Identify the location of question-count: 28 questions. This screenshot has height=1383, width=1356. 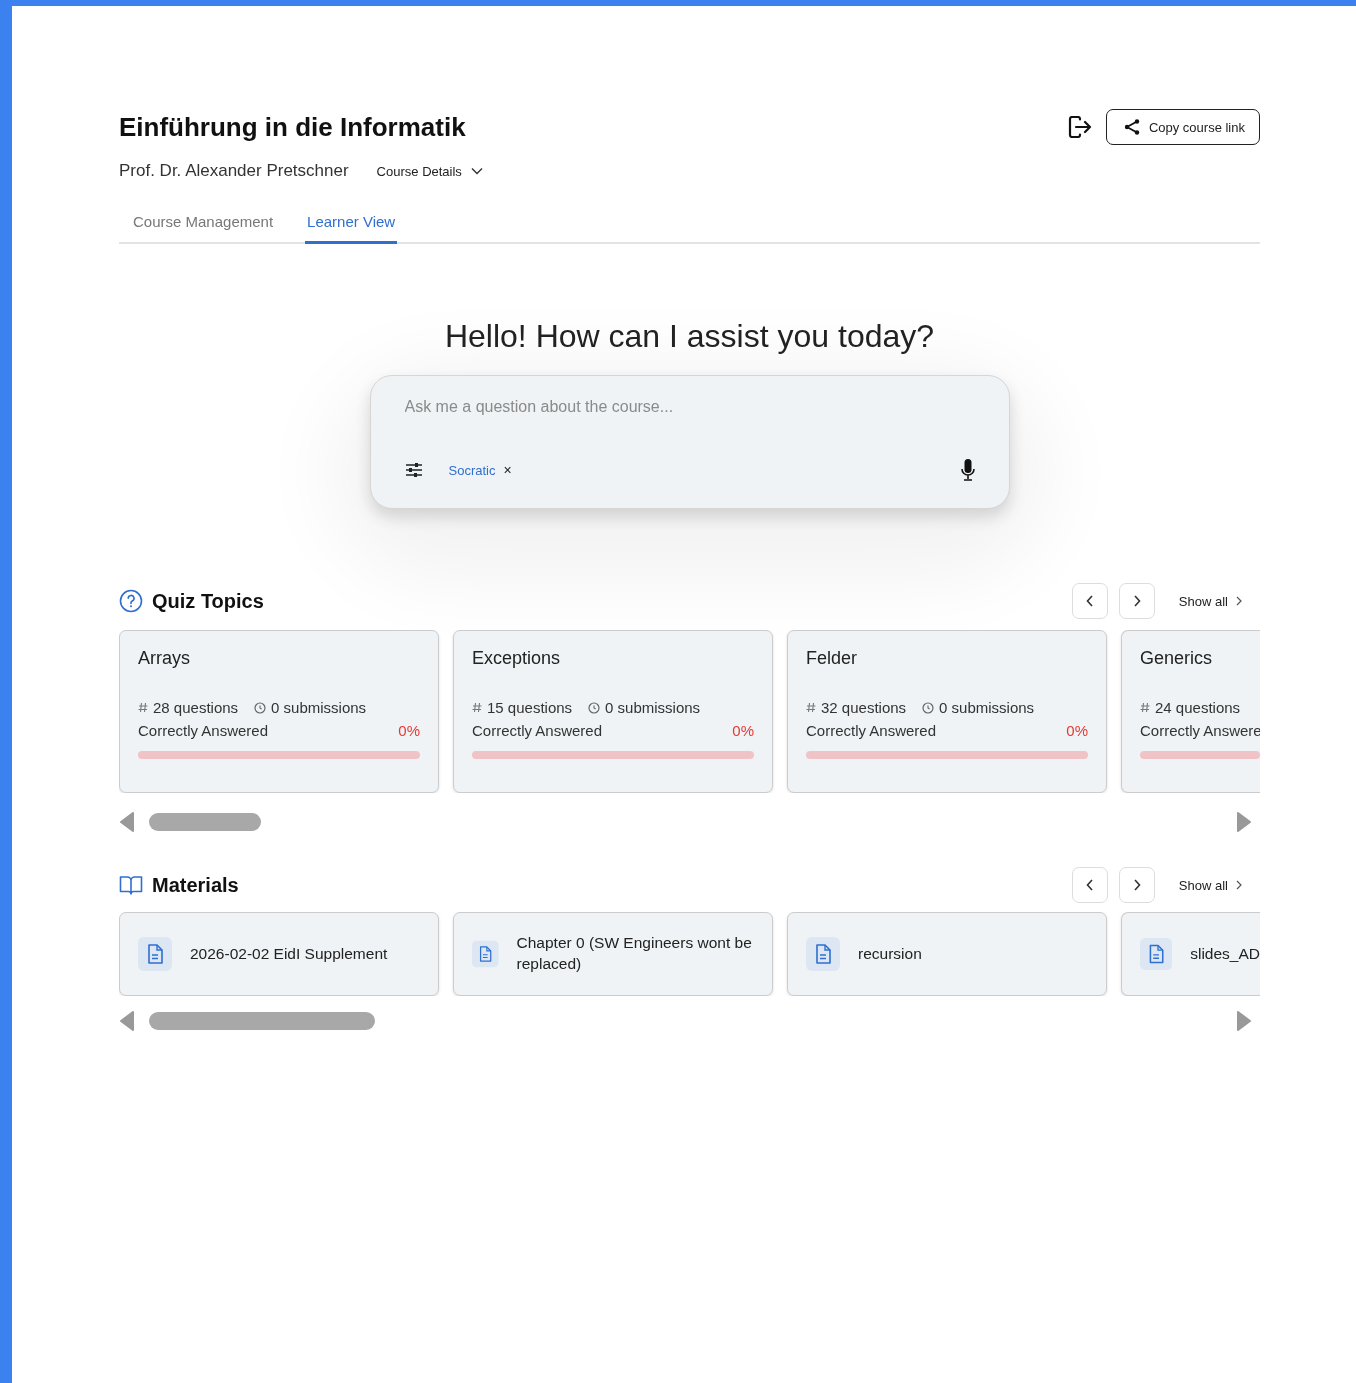
(196, 707).